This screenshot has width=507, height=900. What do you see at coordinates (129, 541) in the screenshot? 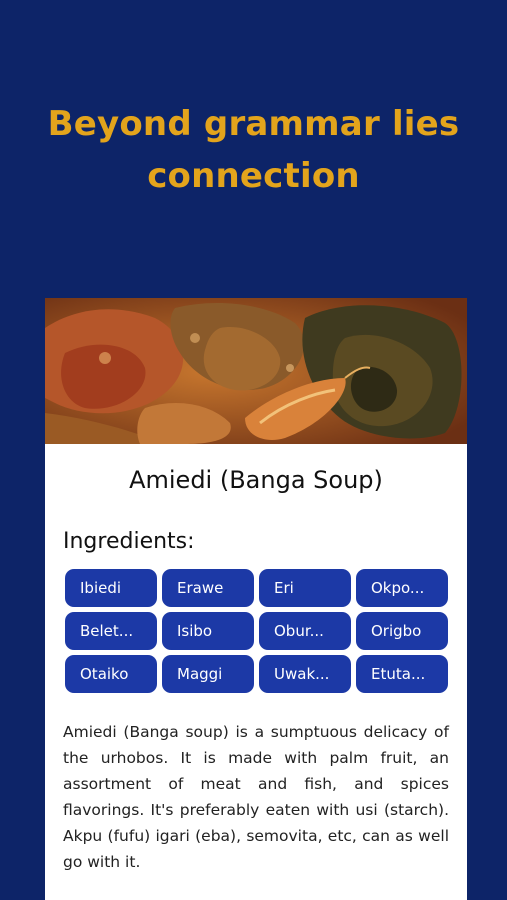
I see `ingredients-label: Ingredients:` at bounding box center [129, 541].